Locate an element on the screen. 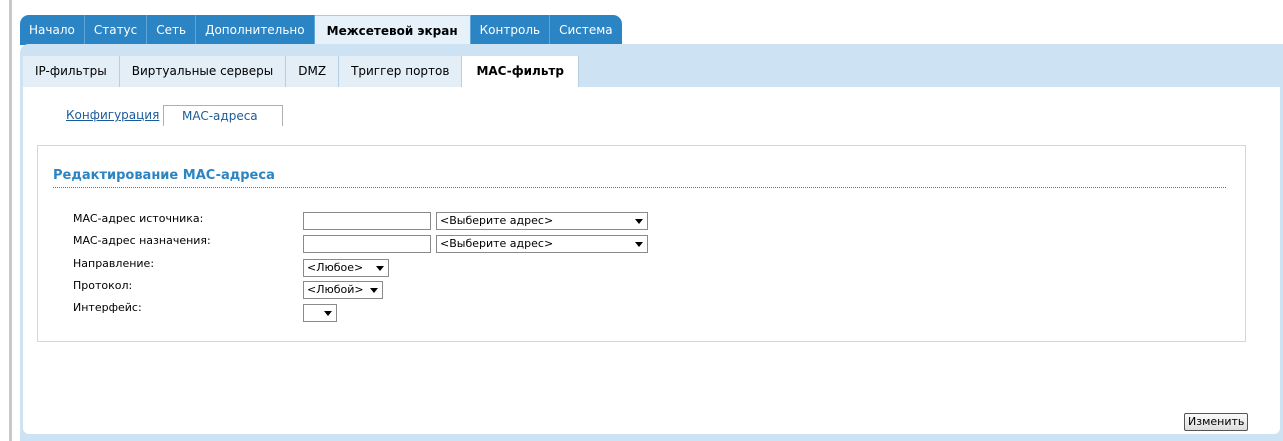  subtab-mac-filter: MAC-фильтр is located at coordinates (520, 71).